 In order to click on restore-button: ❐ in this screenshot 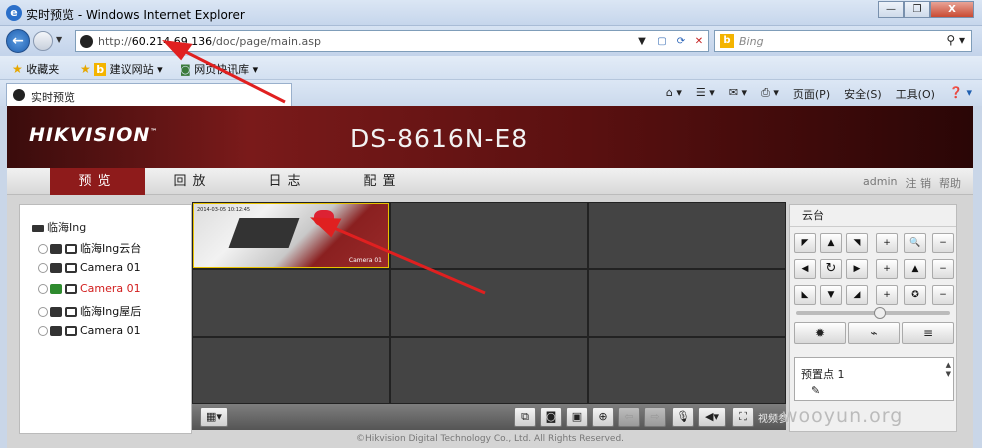, I will do `click(917, 9)`.